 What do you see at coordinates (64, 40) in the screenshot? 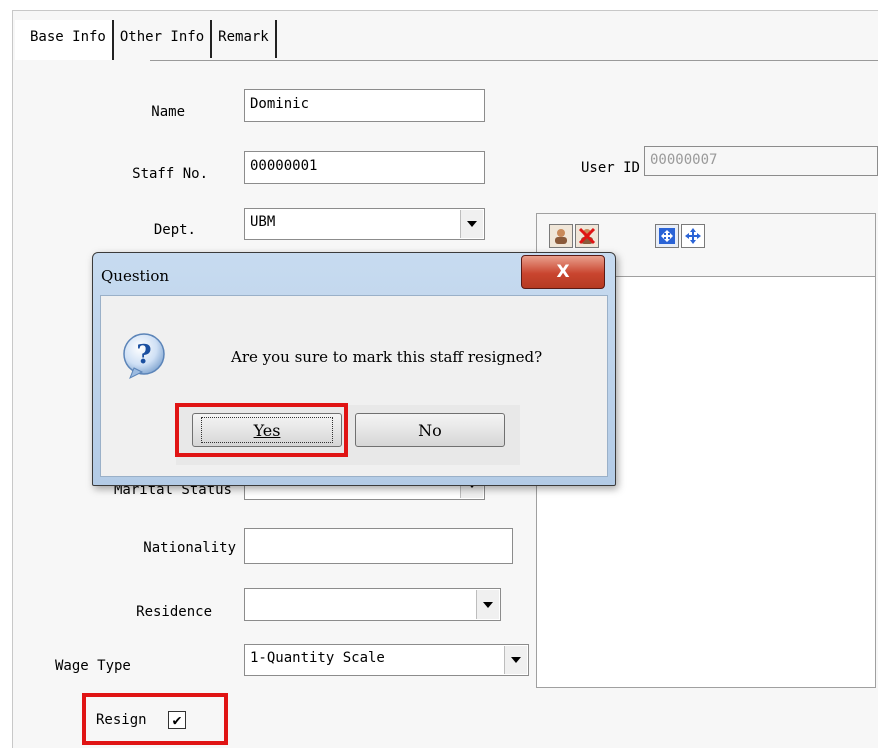
I see `tab-base-info: Base Info` at bounding box center [64, 40].